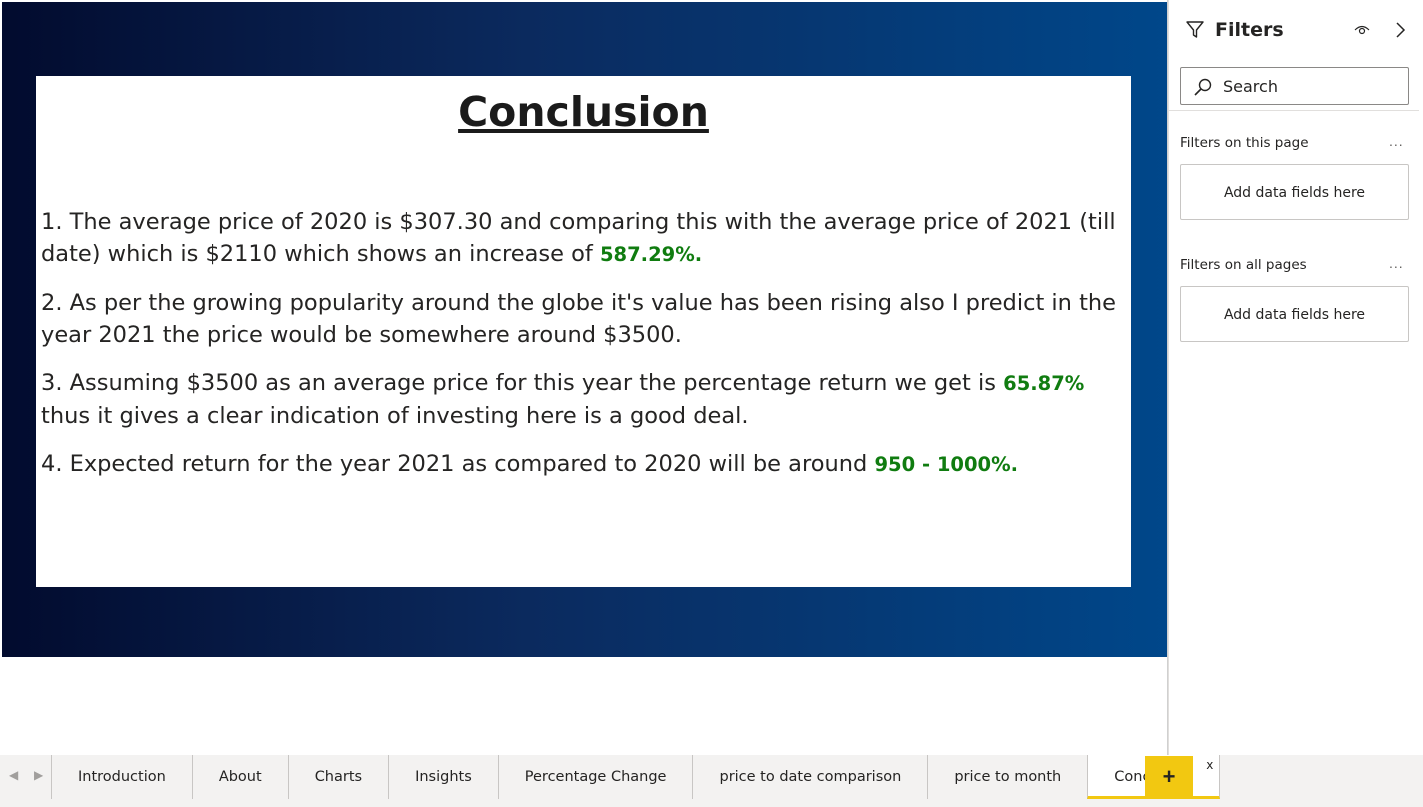 The image size is (1423, 807). What do you see at coordinates (1298, 31) in the screenshot?
I see `filters-header: Filters` at bounding box center [1298, 31].